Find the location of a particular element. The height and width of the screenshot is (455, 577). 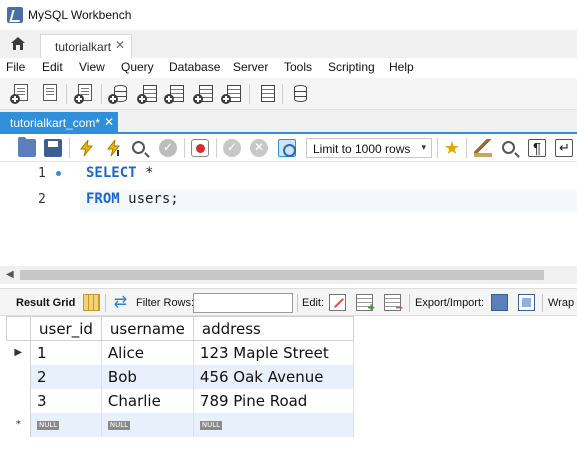

invisible-chars-icon: ¶ is located at coordinates (537, 148).